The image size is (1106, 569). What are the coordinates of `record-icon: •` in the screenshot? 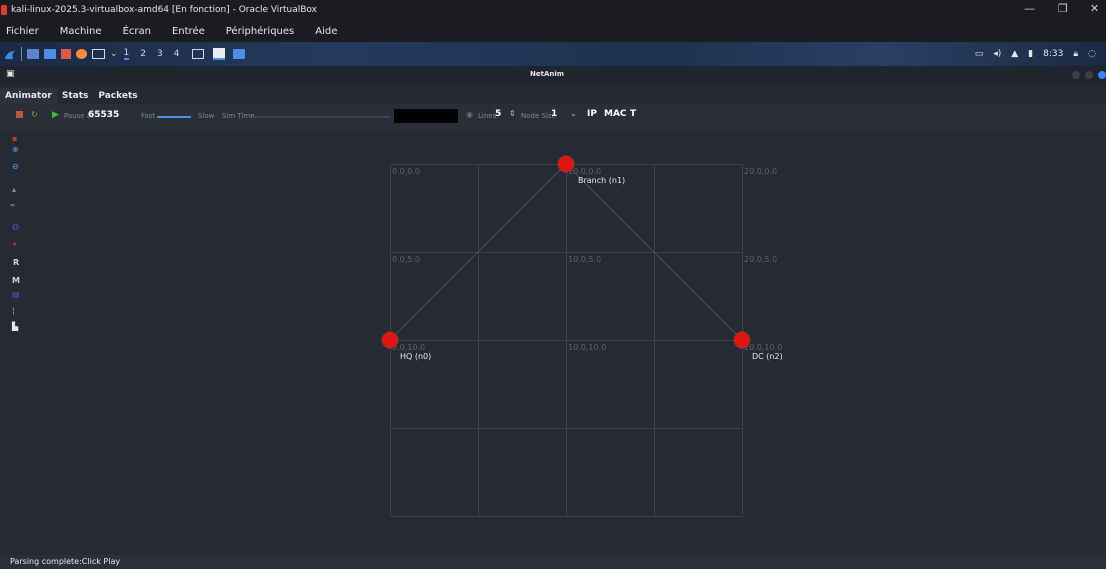 It's located at (14, 244).